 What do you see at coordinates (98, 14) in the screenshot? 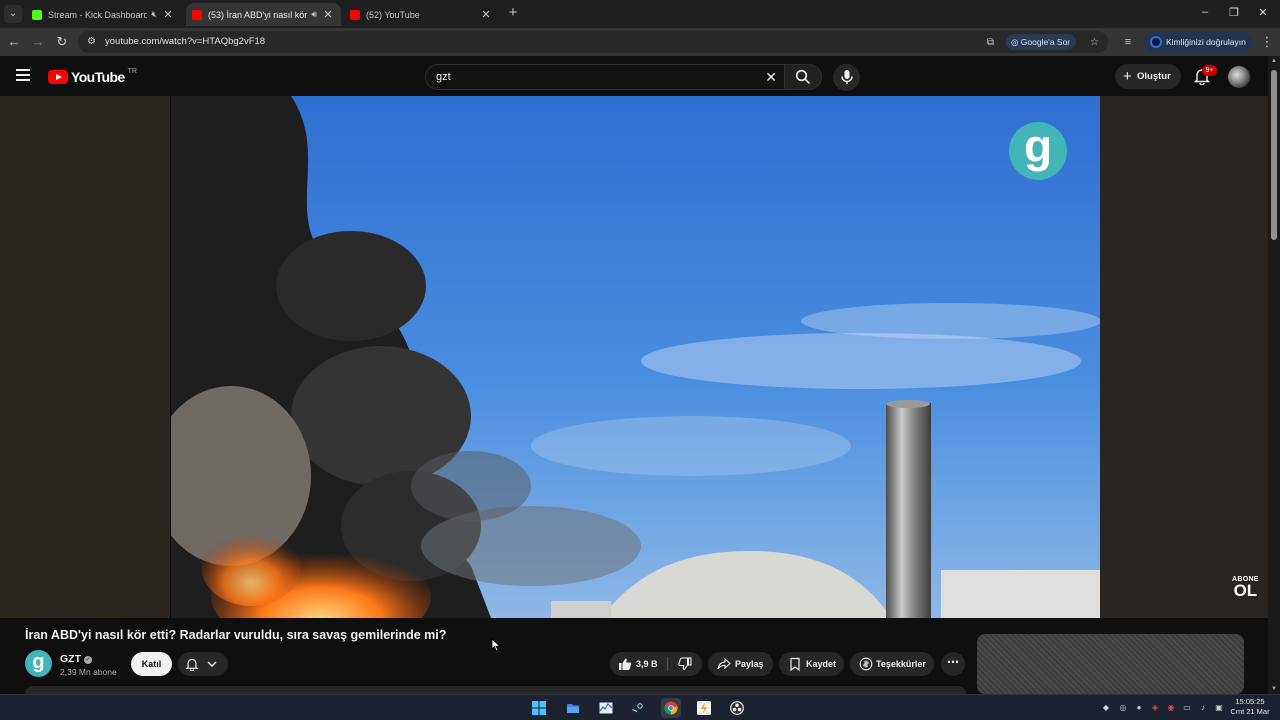
I see `tab-title: Stream - Kick Dashboard` at bounding box center [98, 14].